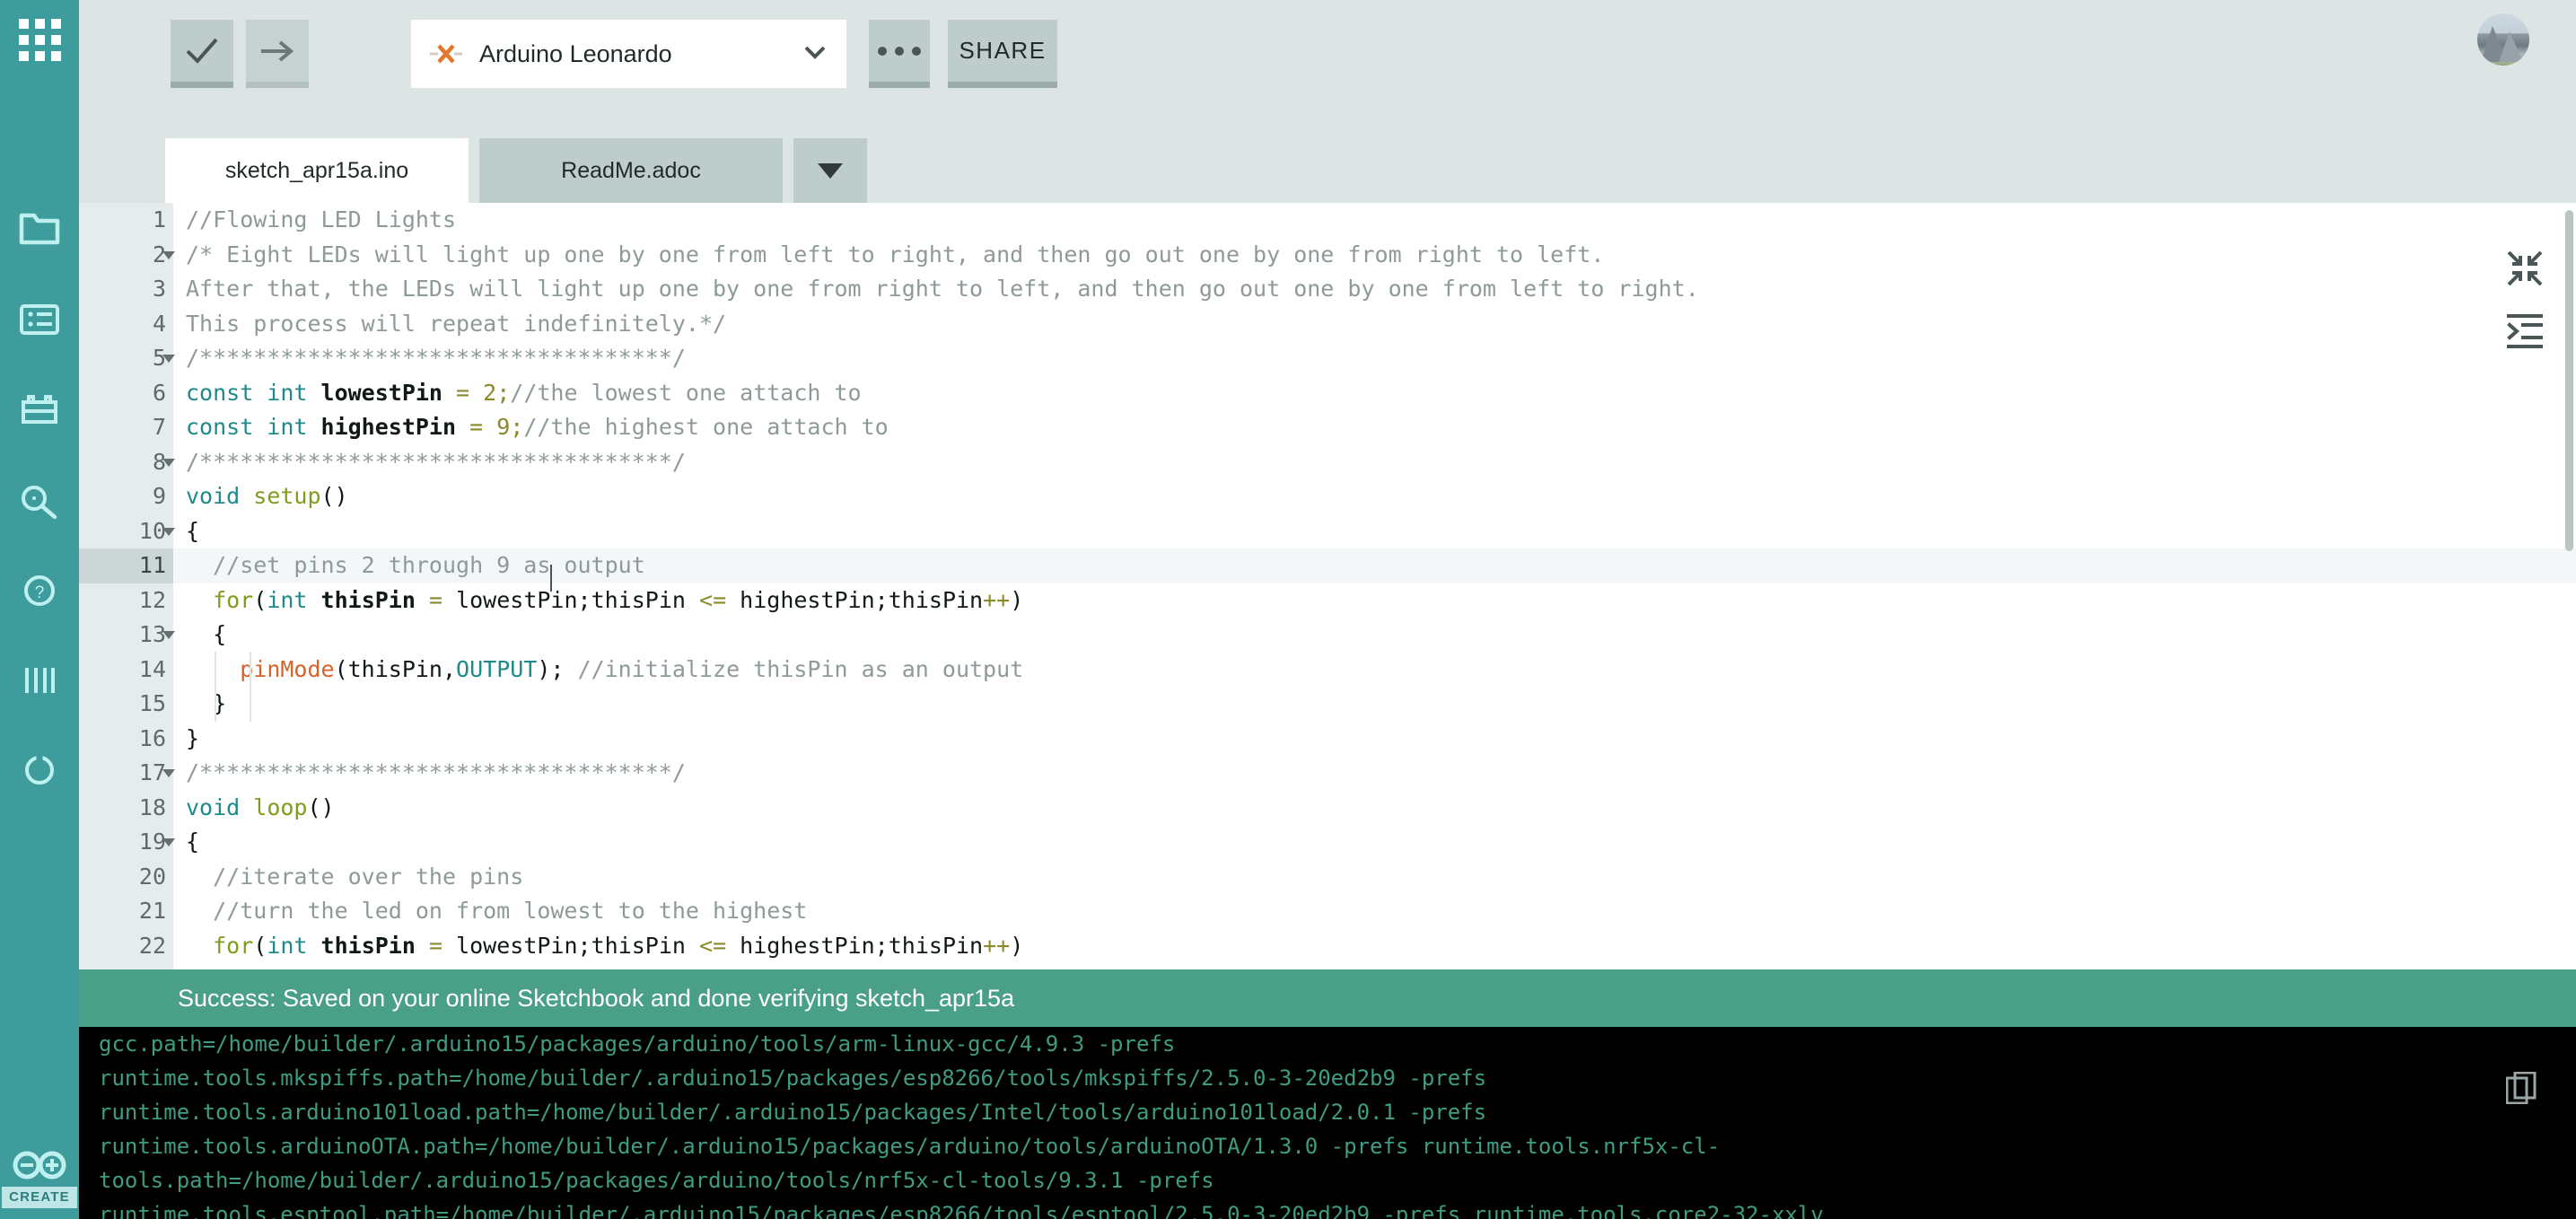 This screenshot has height=1219, width=2576. Describe the element at coordinates (277, 54) in the screenshot. I see `upload-button` at that location.